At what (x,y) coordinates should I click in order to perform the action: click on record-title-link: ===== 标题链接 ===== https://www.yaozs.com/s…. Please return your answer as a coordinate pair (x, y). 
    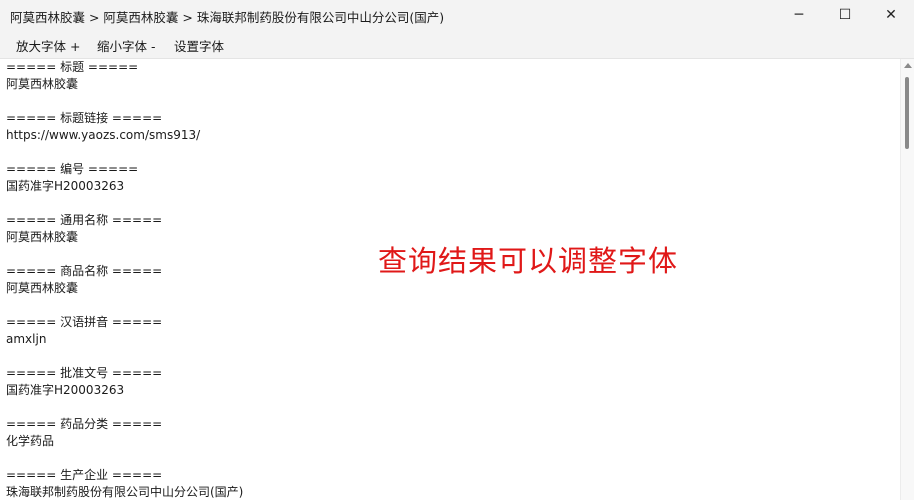
    Looking at the image, I should click on (103, 127).